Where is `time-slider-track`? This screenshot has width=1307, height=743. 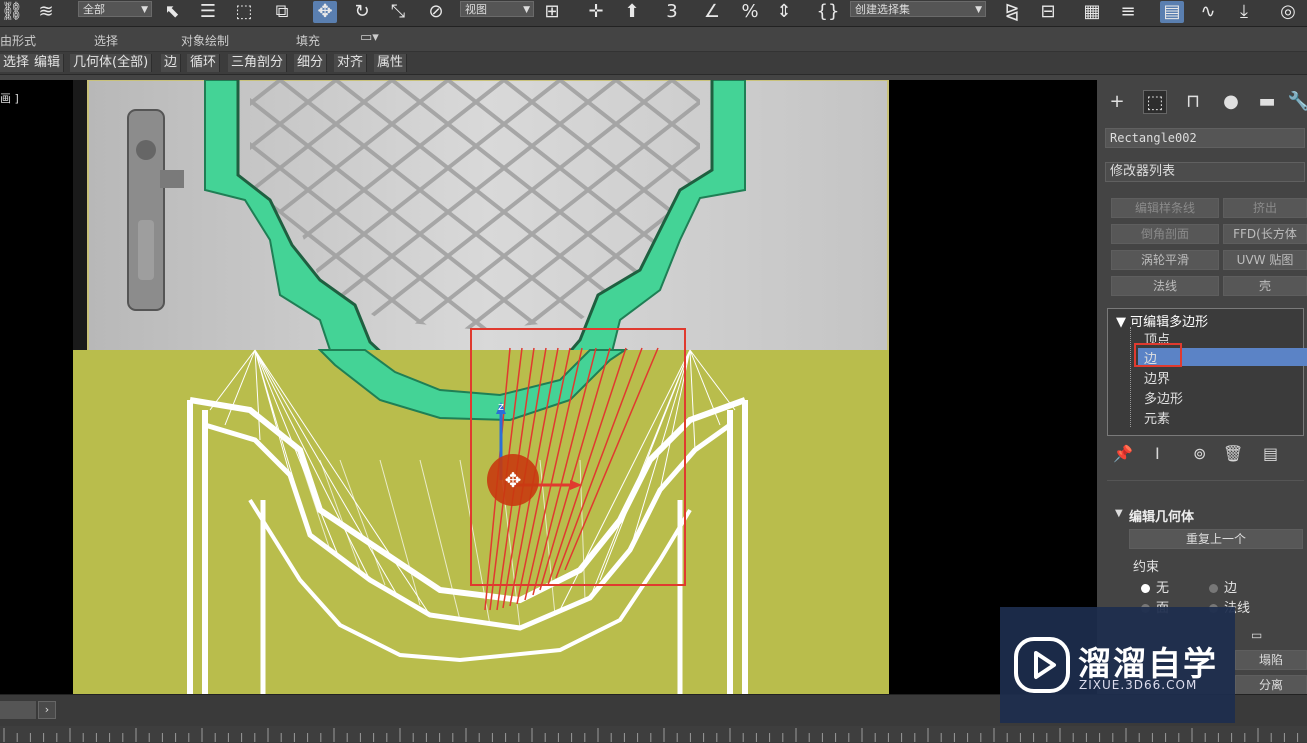
time-slider-track is located at coordinates (18, 710).